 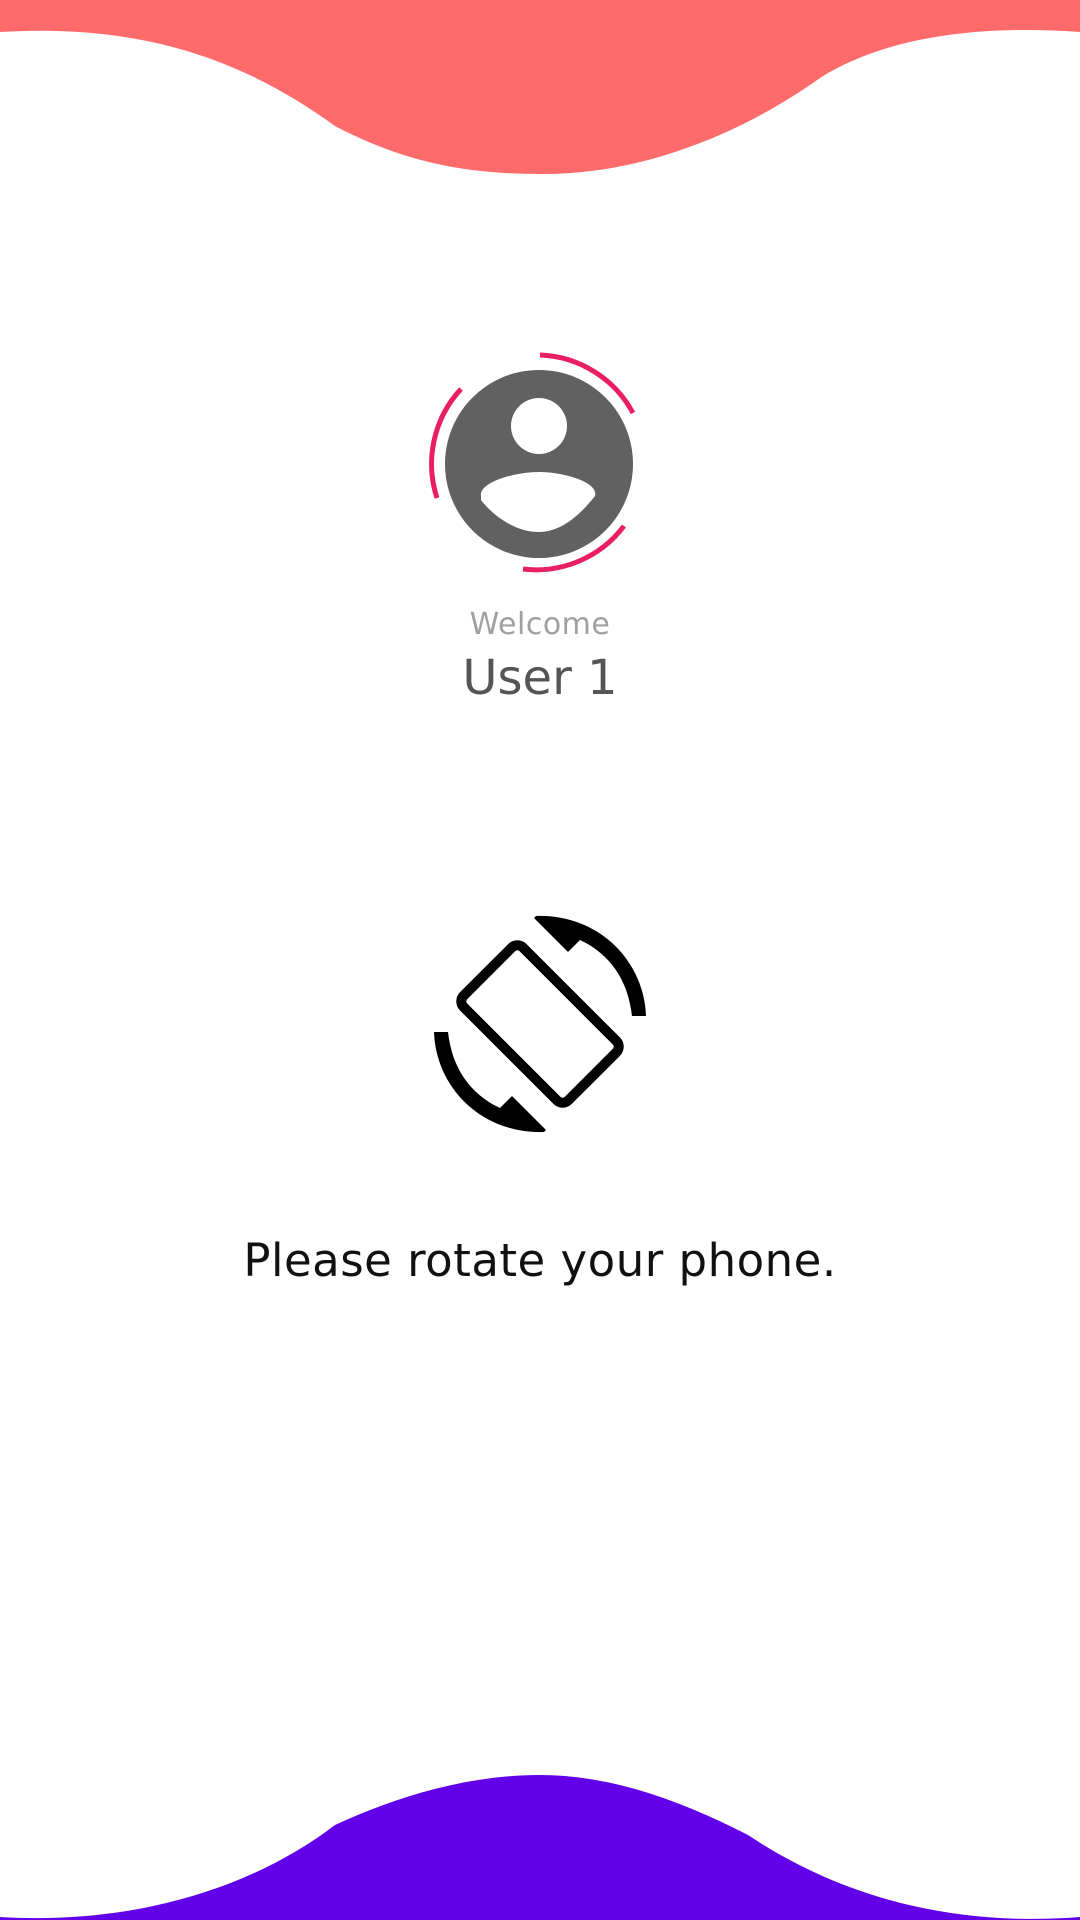 I want to click on top-wave-decoration, so click(x=540, y=87).